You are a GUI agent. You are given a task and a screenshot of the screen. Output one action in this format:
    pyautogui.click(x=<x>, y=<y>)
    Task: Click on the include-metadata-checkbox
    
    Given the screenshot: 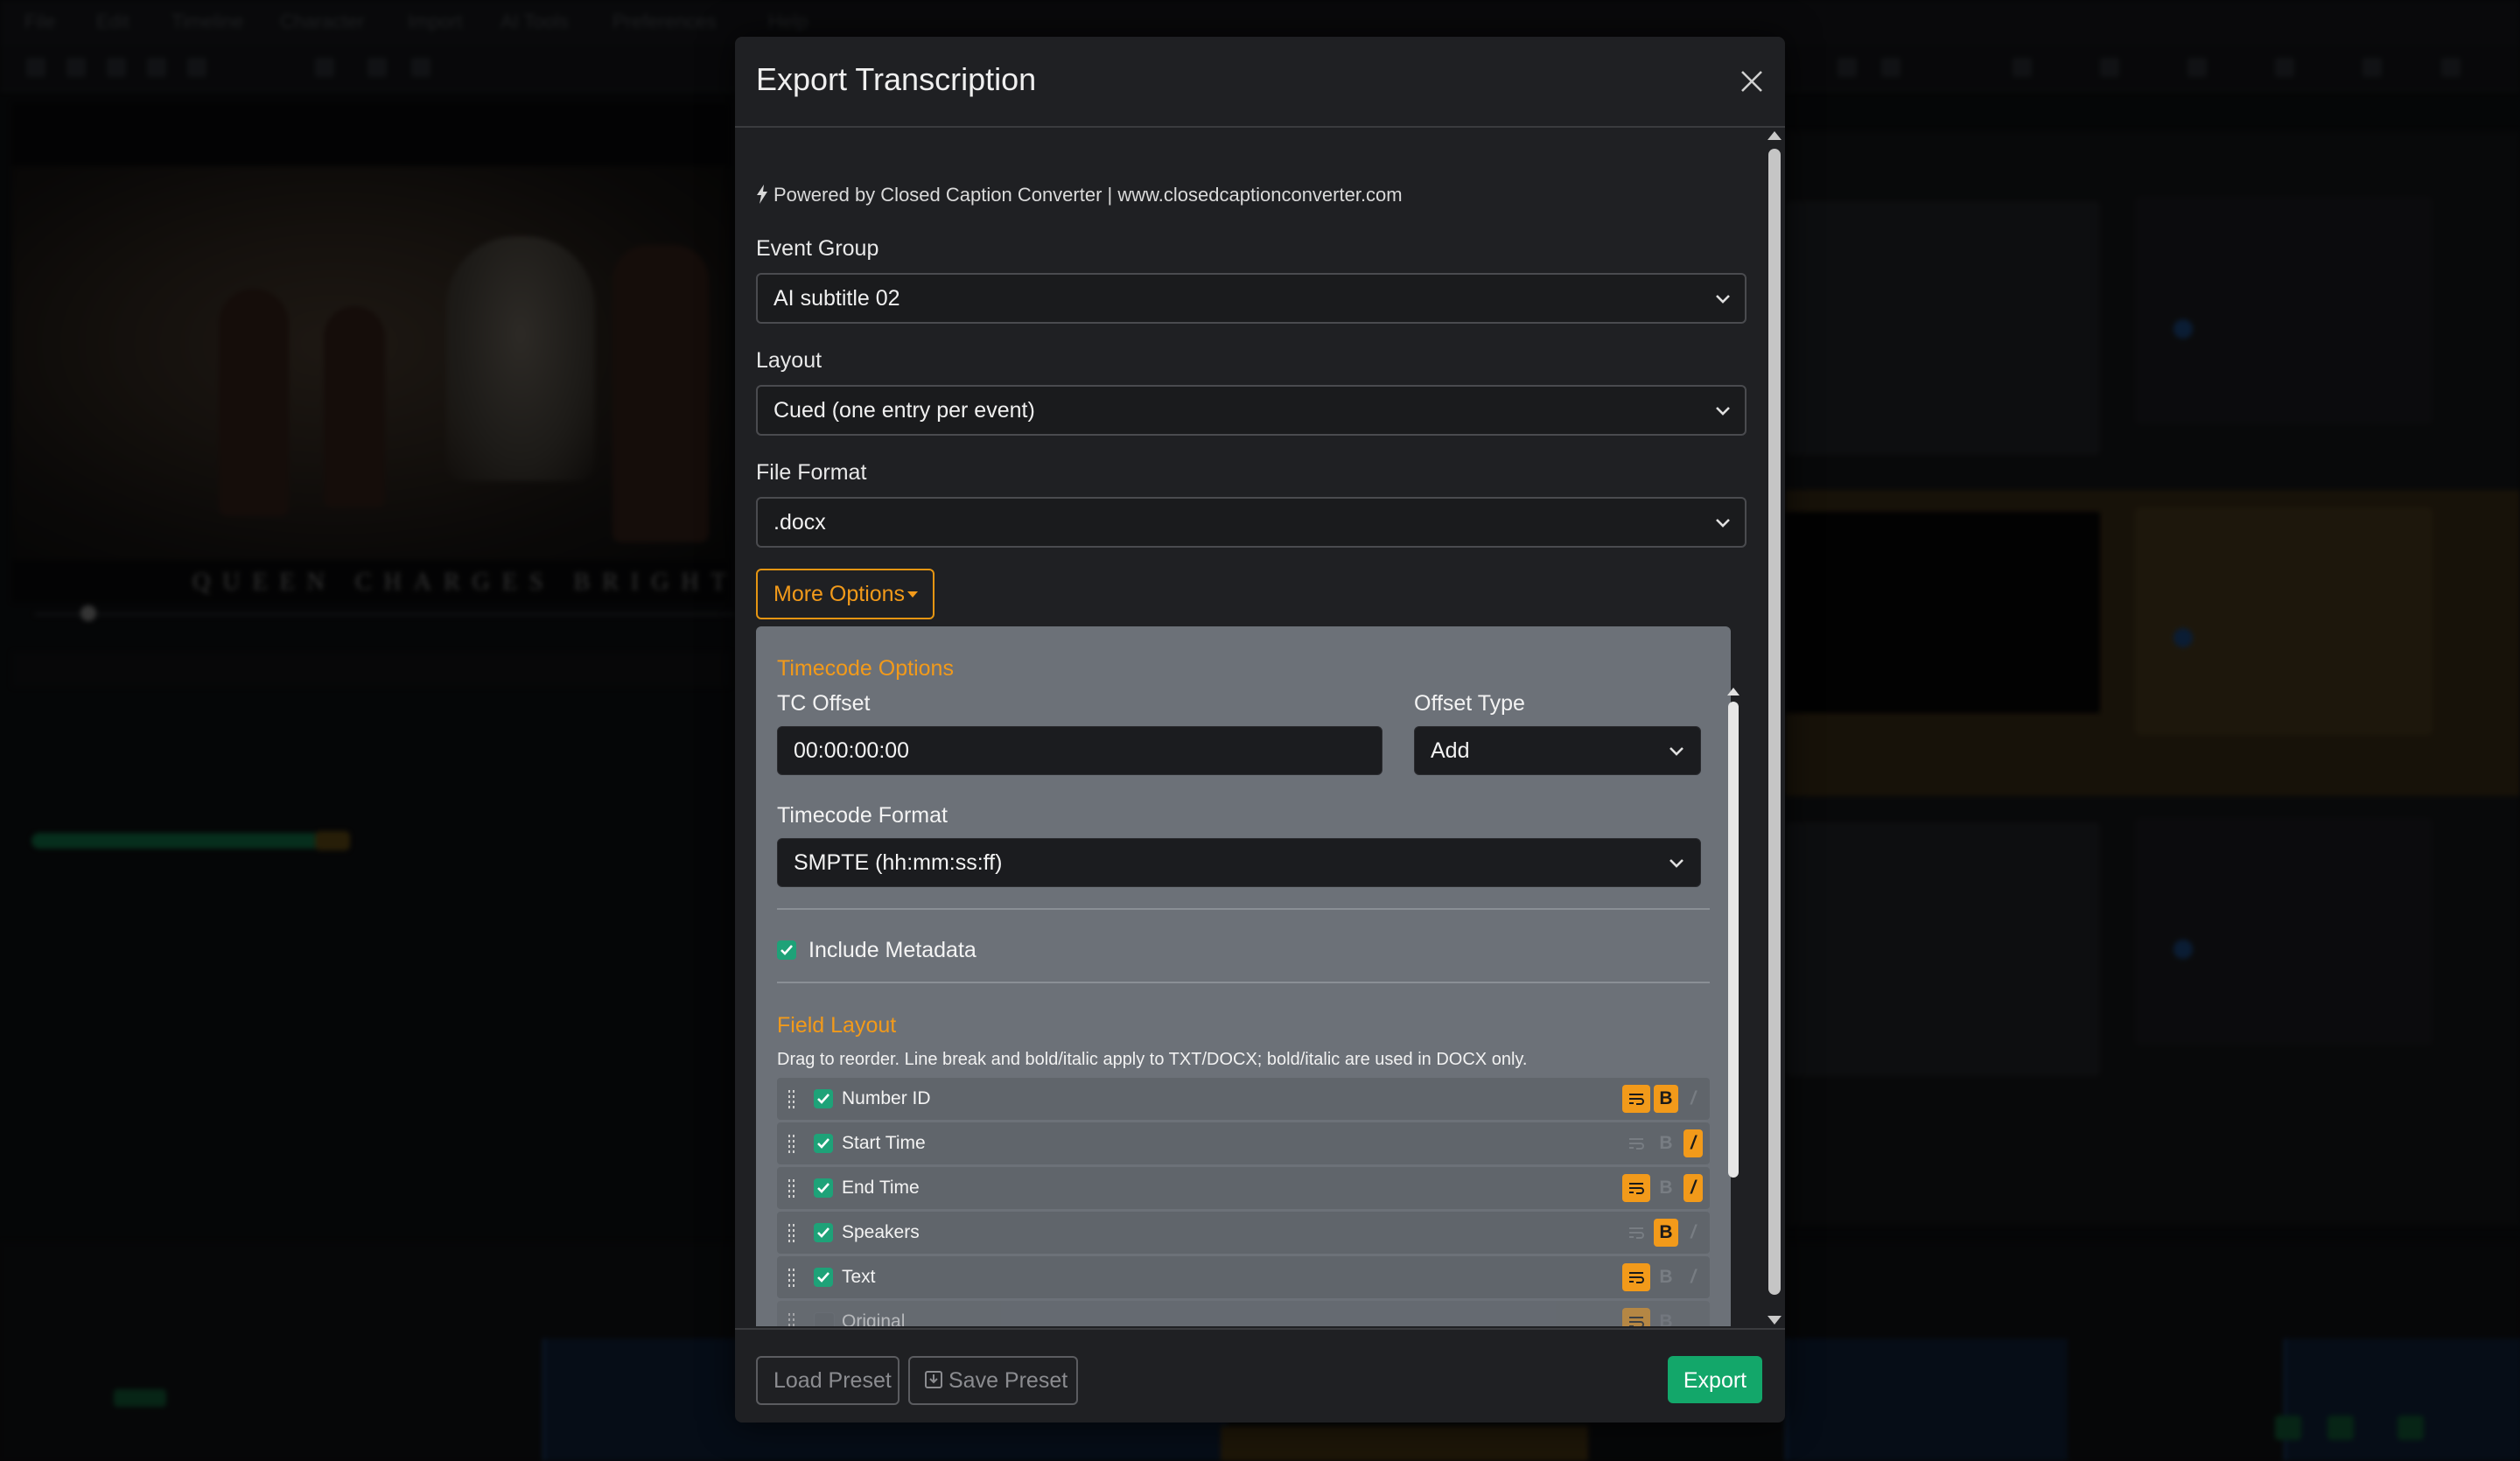 What is the action you would take?
    pyautogui.click(x=786, y=950)
    